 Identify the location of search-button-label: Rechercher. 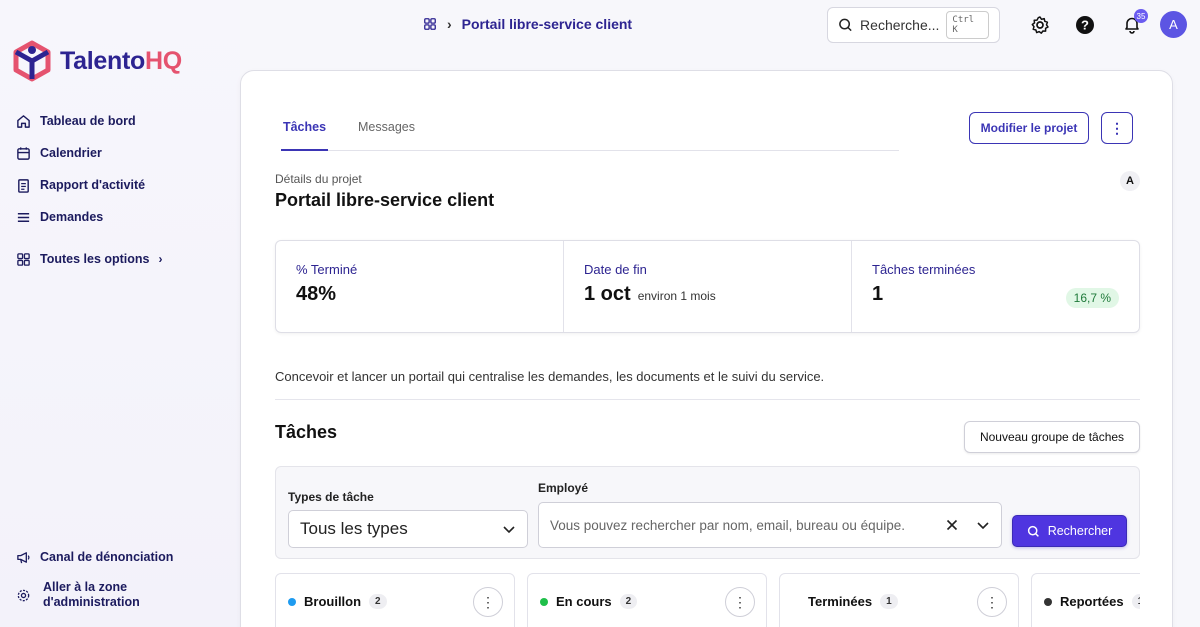
(1080, 531).